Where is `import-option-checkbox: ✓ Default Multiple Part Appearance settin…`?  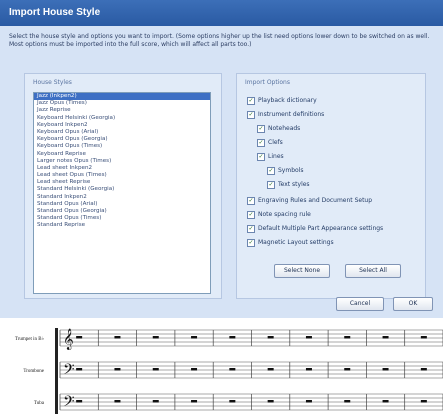 import-option-checkbox: ✓ Default Multiple Part Appearance settin… is located at coordinates (315, 228).